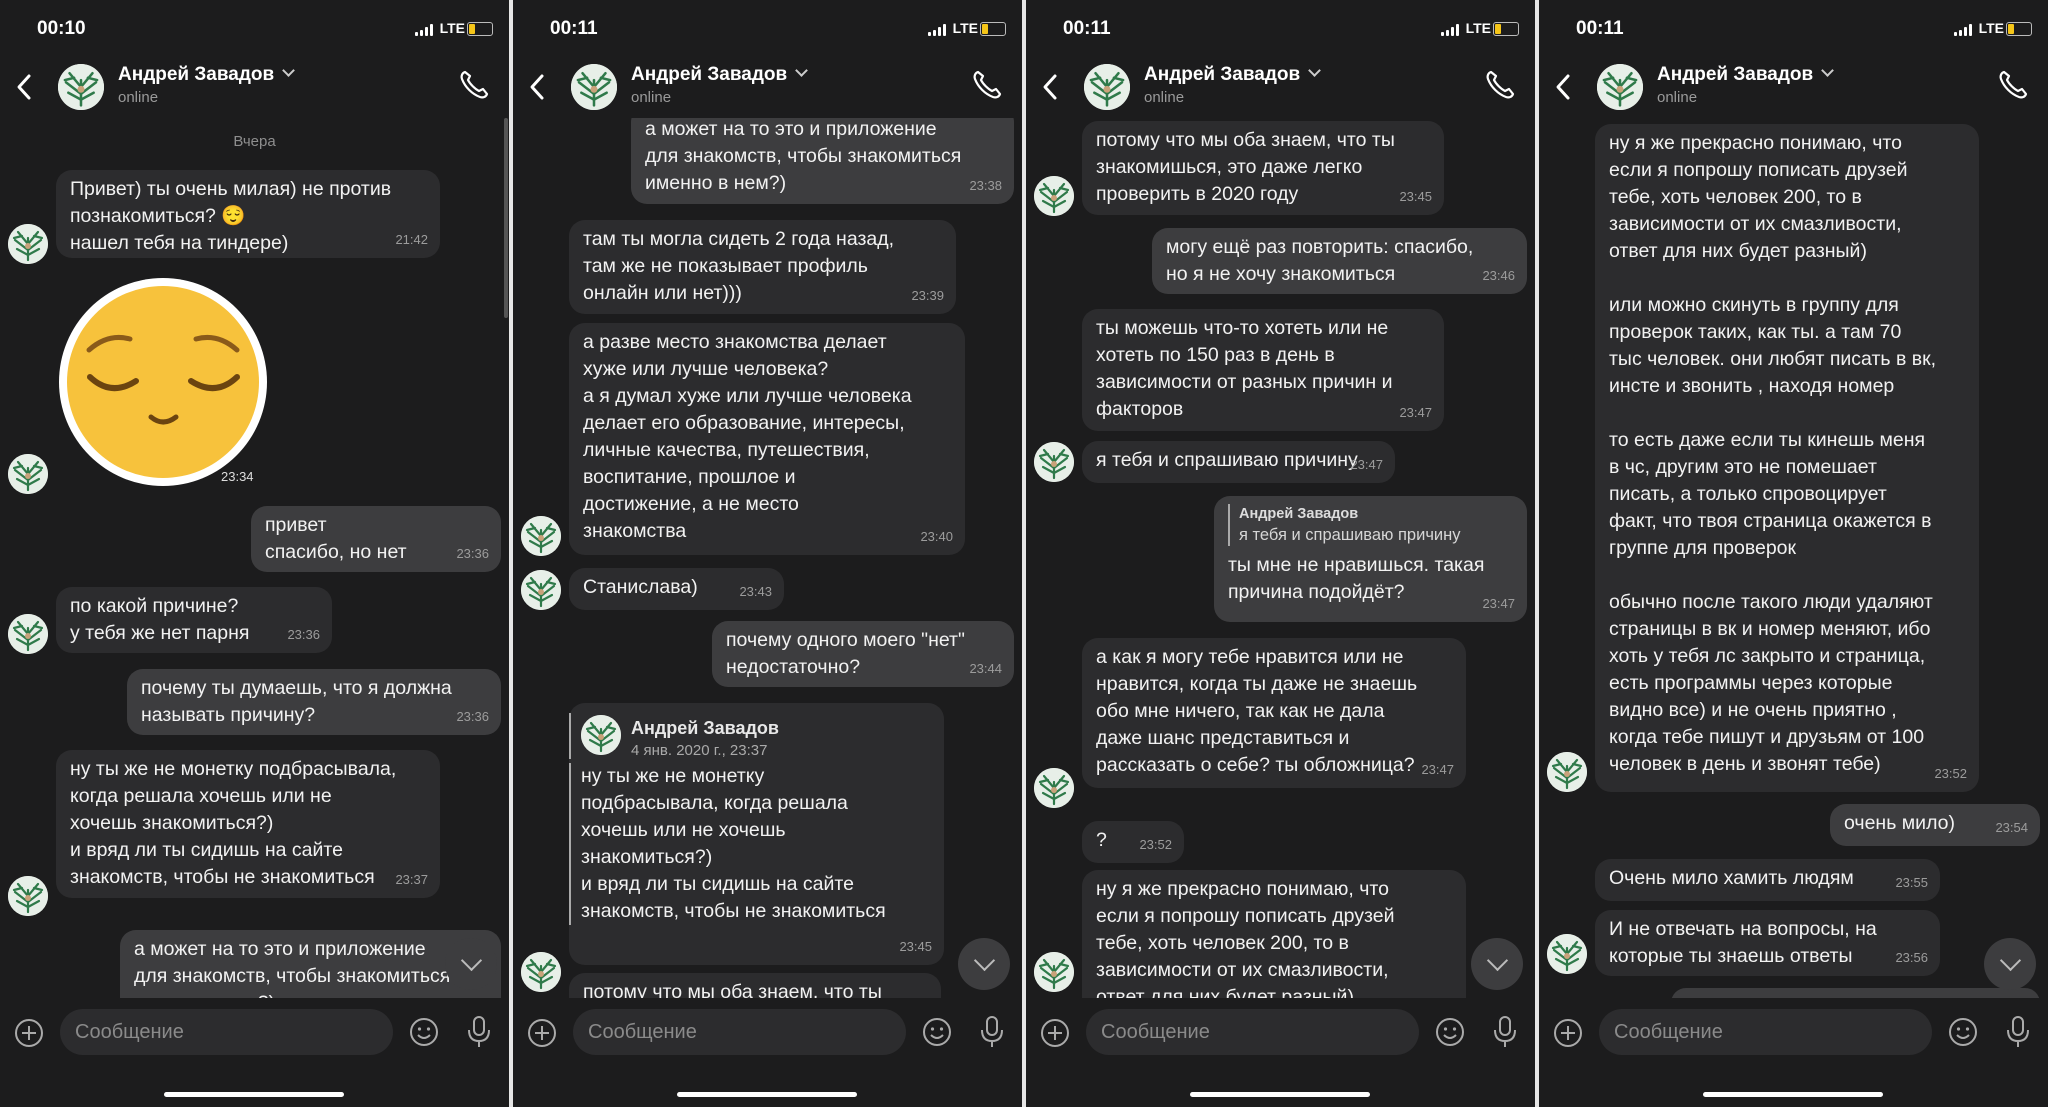 The image size is (2048, 1107). Describe the element at coordinates (1964, 30) in the screenshot. I see `signal-icon` at that location.